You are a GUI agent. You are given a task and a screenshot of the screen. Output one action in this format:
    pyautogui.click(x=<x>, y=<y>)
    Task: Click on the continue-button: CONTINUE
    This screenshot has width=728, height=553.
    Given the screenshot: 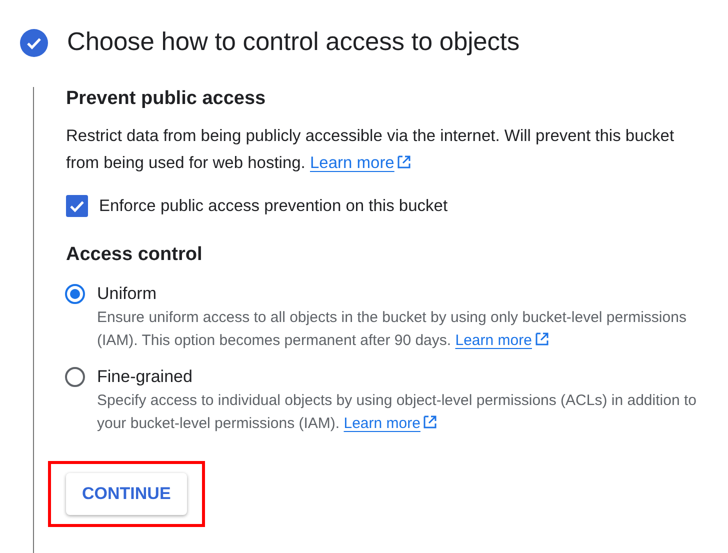 What is the action you would take?
    pyautogui.click(x=126, y=494)
    